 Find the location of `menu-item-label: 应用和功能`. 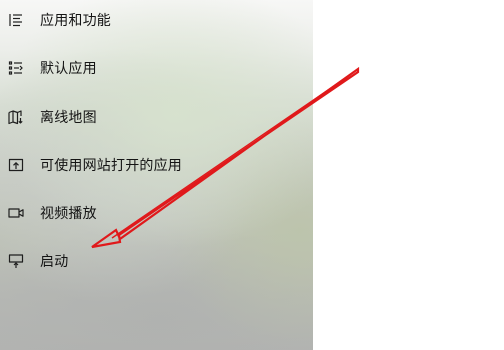

menu-item-label: 应用和功能 is located at coordinates (75, 21).